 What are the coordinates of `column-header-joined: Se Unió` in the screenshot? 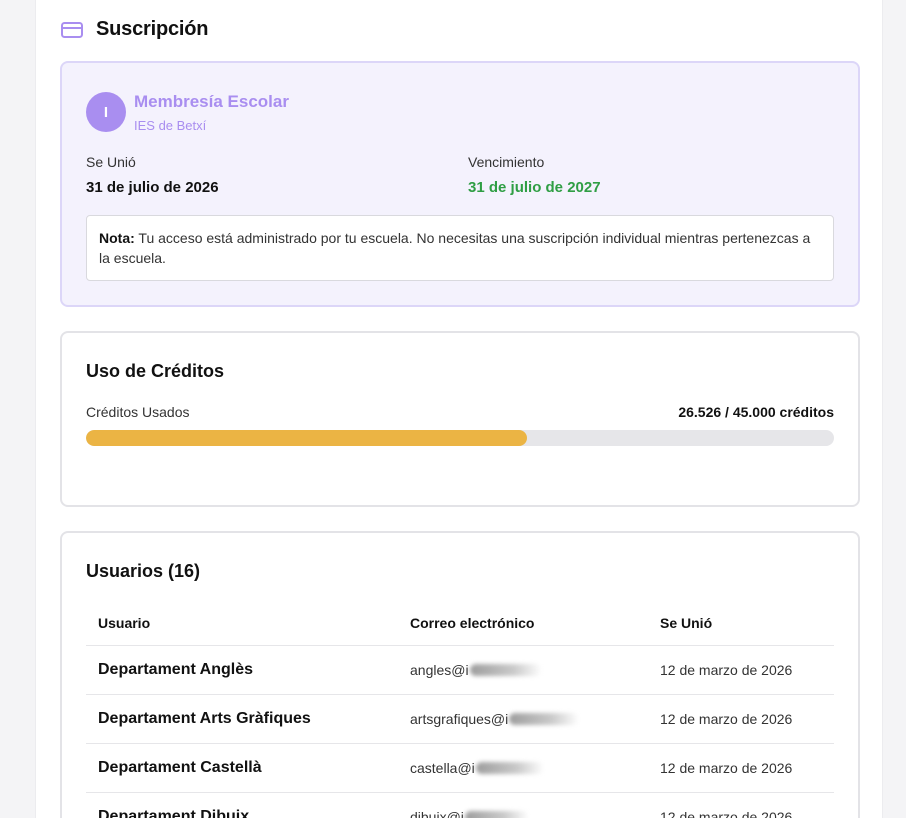 It's located at (686, 622).